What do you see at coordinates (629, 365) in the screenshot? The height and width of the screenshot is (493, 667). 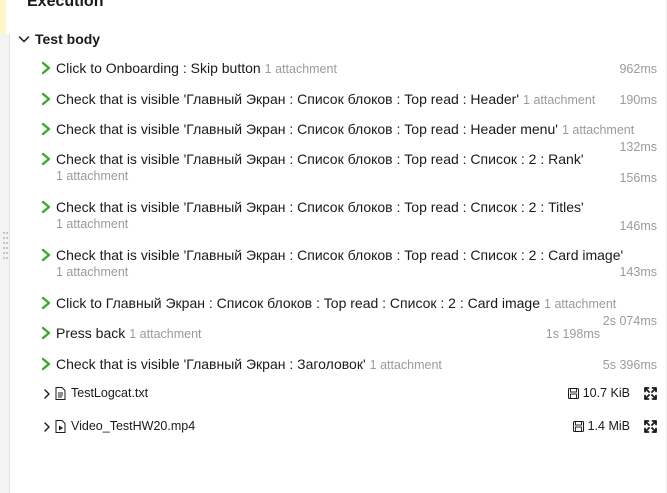 I see `step-duration: 5s 396ms` at bounding box center [629, 365].